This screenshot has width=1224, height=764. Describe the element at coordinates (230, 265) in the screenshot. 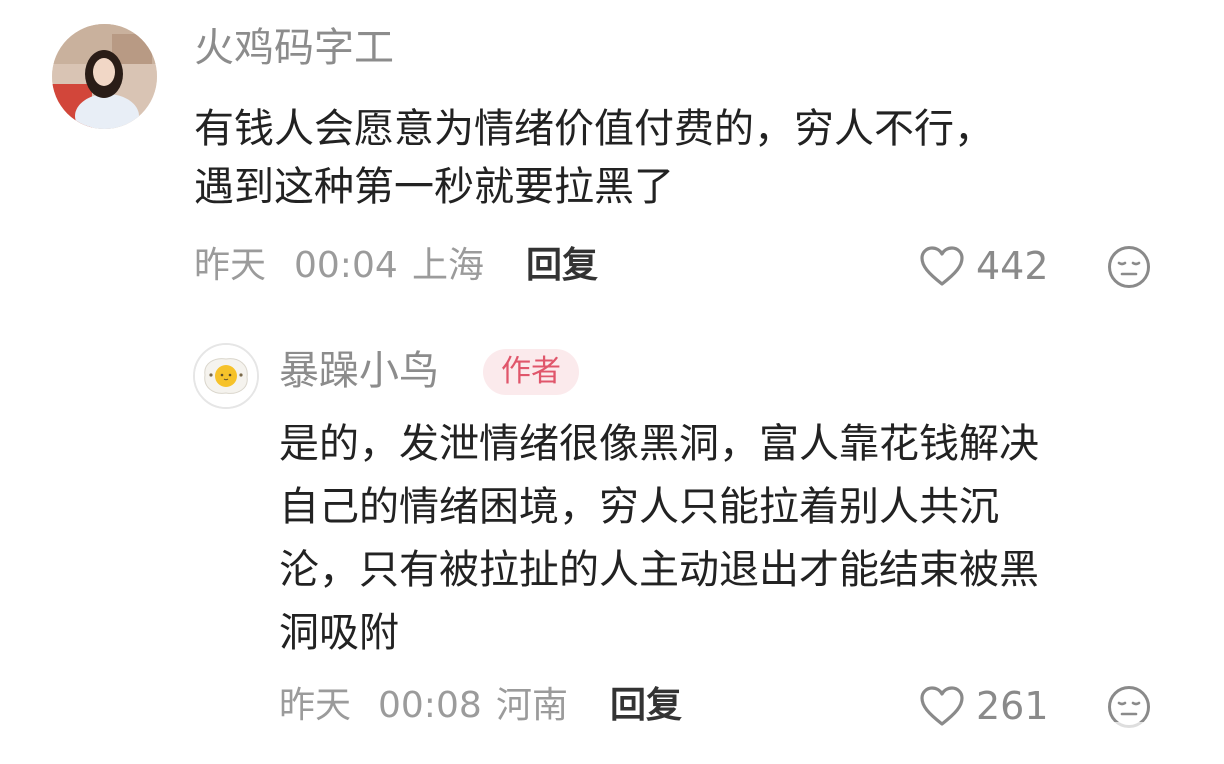

I see `comment-date: 昨天` at that location.